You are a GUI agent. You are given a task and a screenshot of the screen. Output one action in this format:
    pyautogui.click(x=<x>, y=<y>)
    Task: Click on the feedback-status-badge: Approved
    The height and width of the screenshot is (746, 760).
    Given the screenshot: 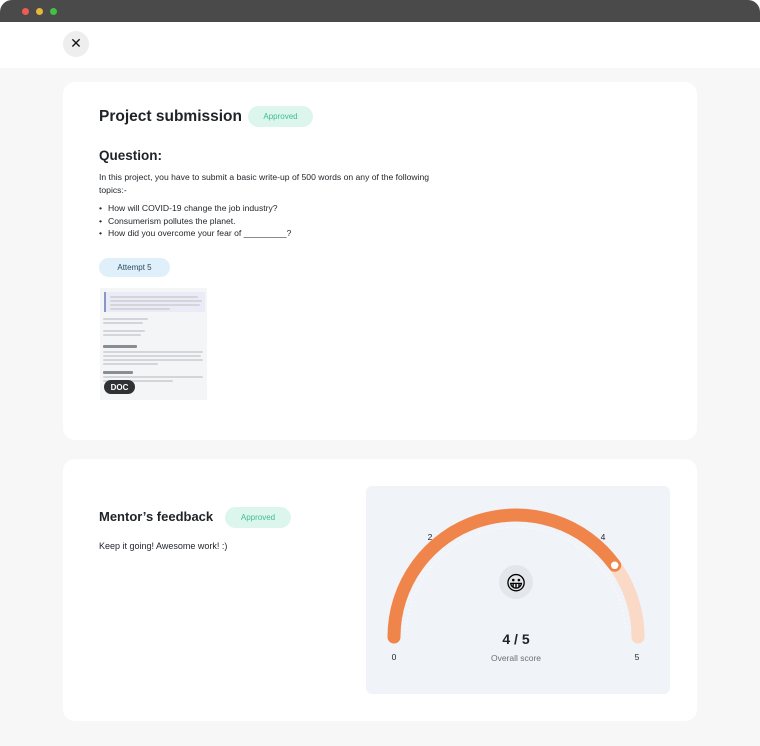 What is the action you would take?
    pyautogui.click(x=258, y=517)
    